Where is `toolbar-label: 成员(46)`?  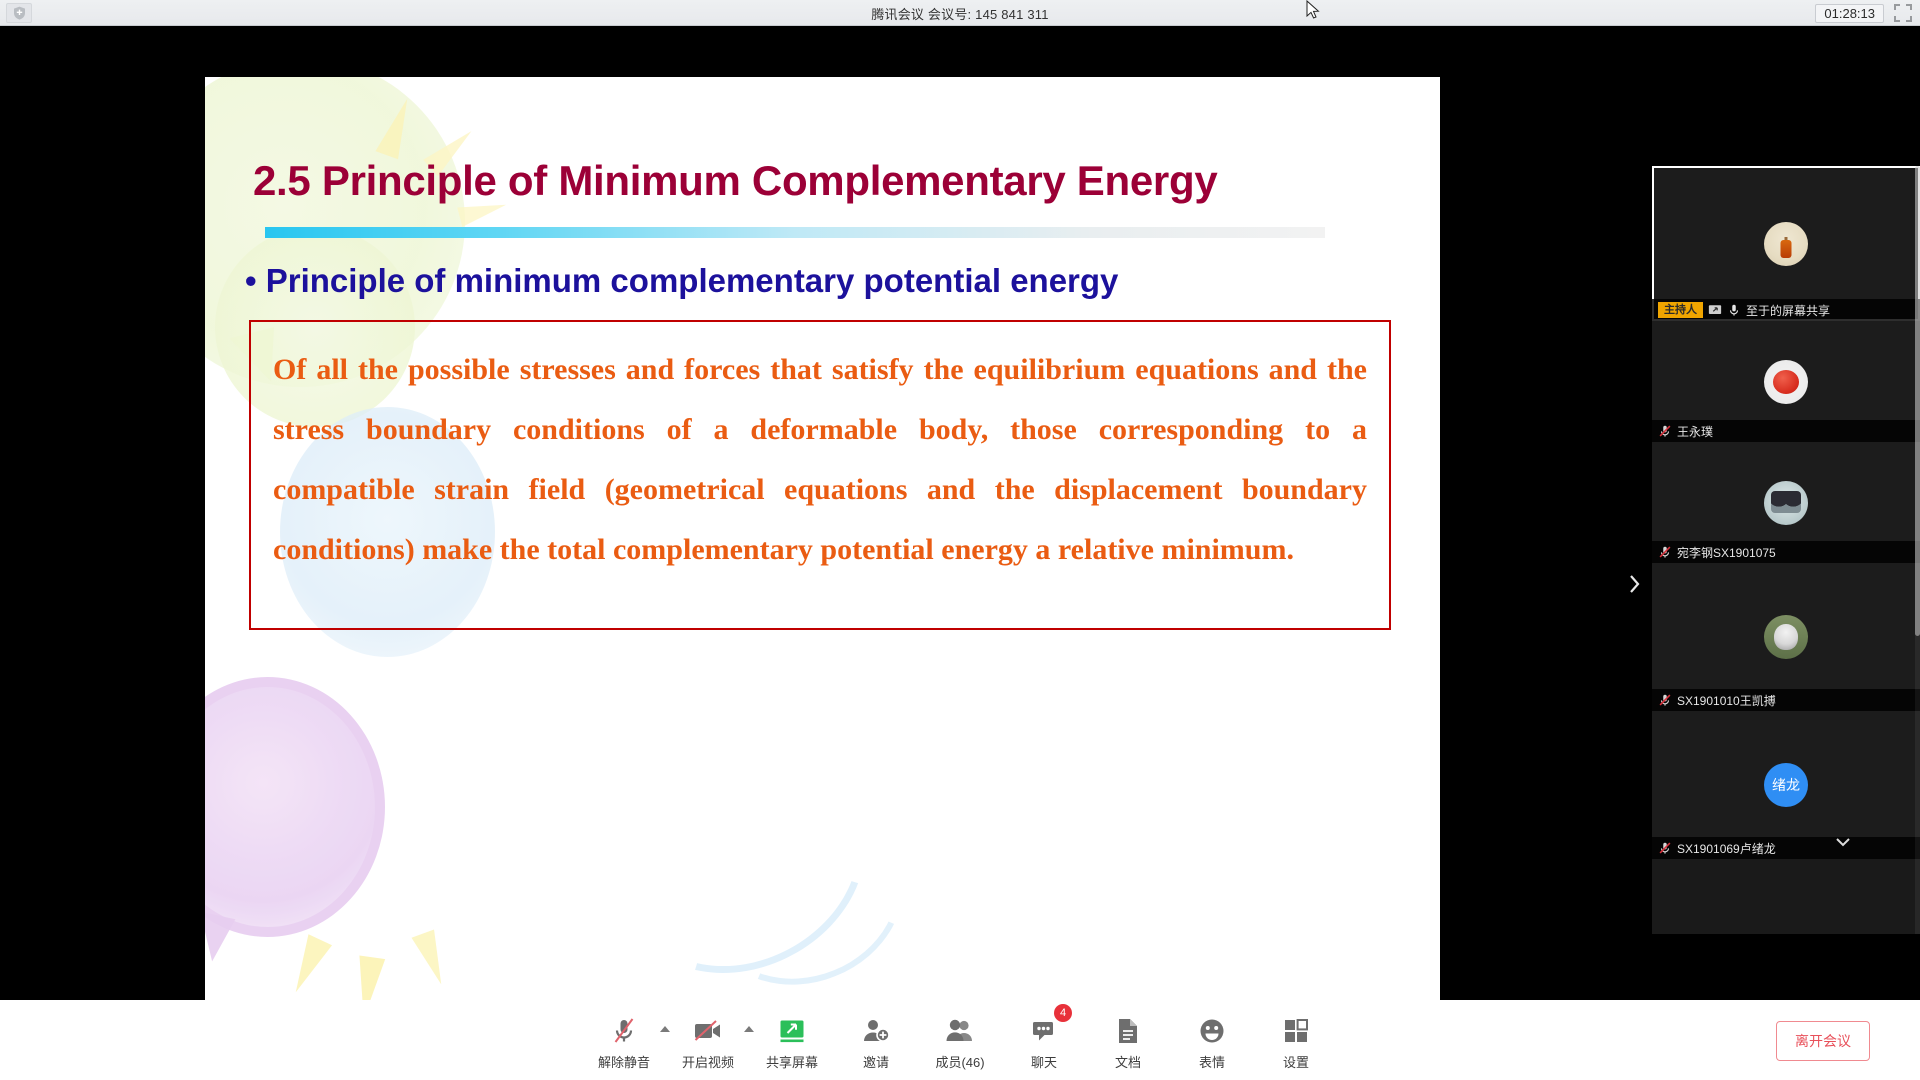
toolbar-label: 成员(46) is located at coordinates (960, 1062).